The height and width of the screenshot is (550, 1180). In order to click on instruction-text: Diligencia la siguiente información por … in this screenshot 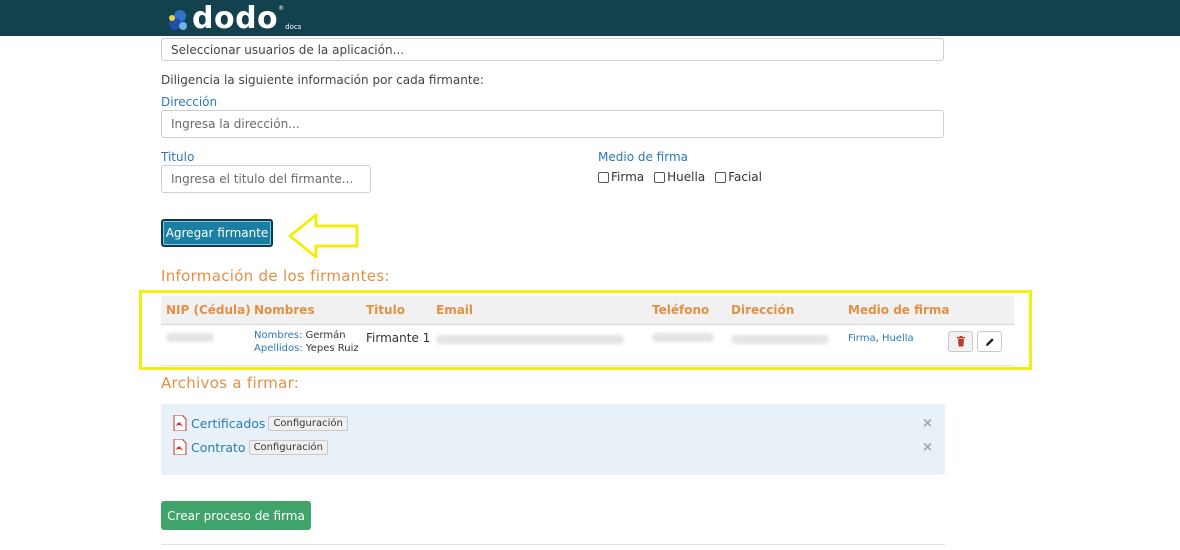, I will do `click(322, 80)`.